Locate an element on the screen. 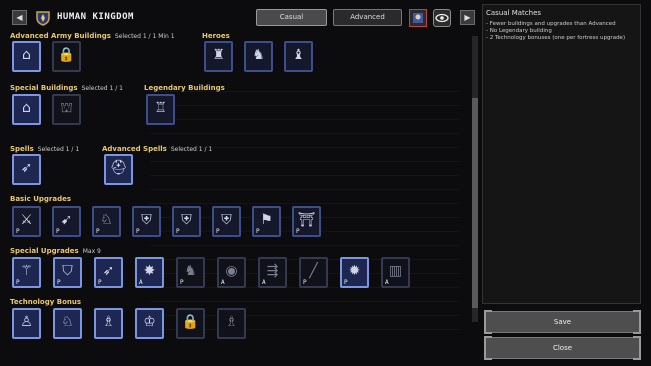  panel-title: Casual Matches is located at coordinates (514, 13).